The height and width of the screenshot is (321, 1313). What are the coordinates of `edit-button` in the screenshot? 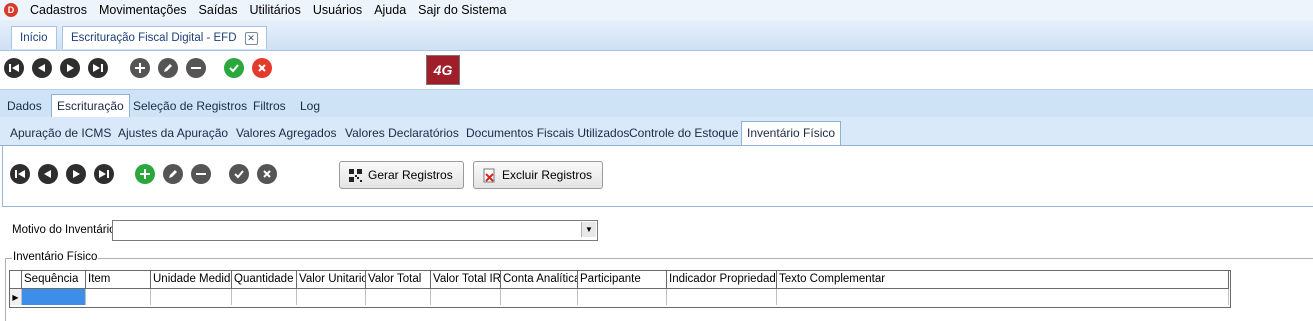 It's located at (168, 68).